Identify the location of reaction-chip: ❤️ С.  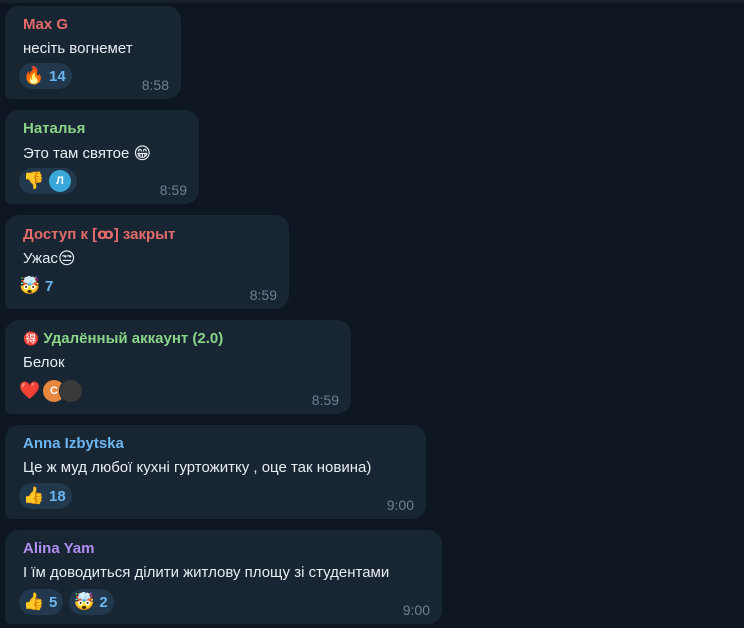
(54, 391).